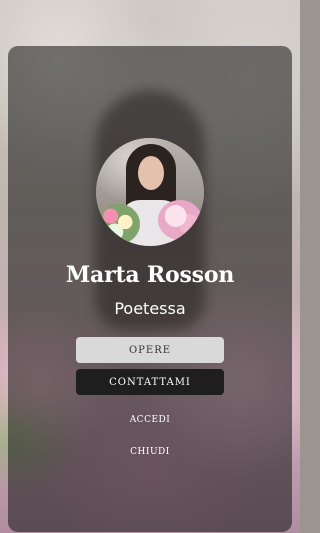 The height and width of the screenshot is (533, 320). Describe the element at coordinates (150, 382) in the screenshot. I see `contact-button: CONTATTAMI` at that location.